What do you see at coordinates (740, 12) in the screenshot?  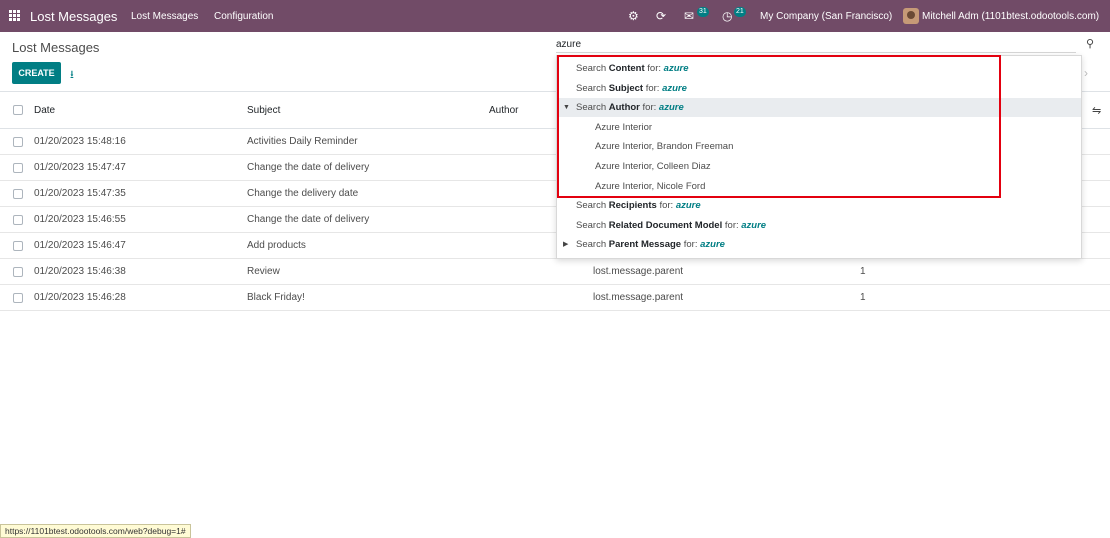 I see `activity-count-badge: 21` at bounding box center [740, 12].